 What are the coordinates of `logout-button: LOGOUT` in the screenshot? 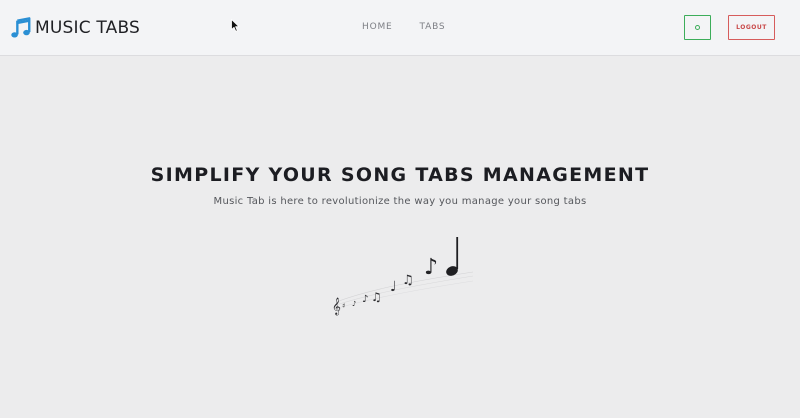 It's located at (751, 27).